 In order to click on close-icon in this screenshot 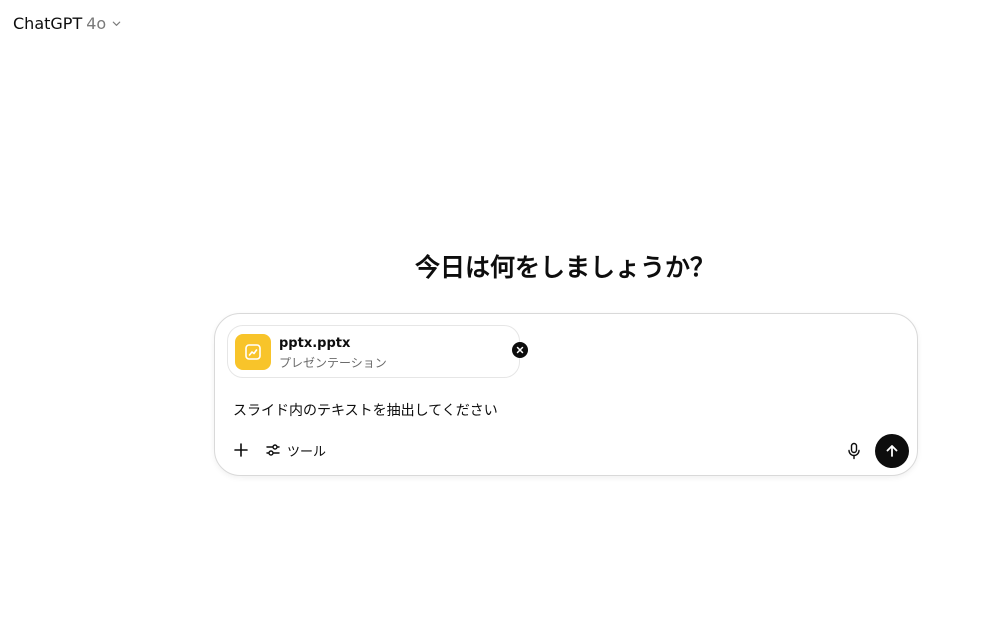, I will do `click(520, 350)`.